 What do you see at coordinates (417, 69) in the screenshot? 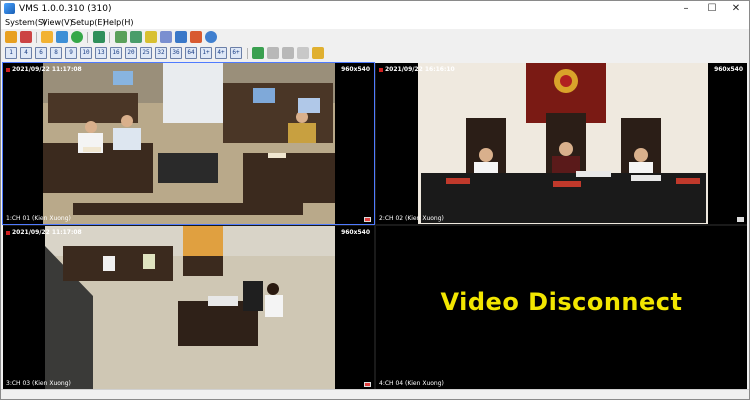
I see `channel-2-timestamp: 2021/09/22 16:16:10` at bounding box center [417, 69].